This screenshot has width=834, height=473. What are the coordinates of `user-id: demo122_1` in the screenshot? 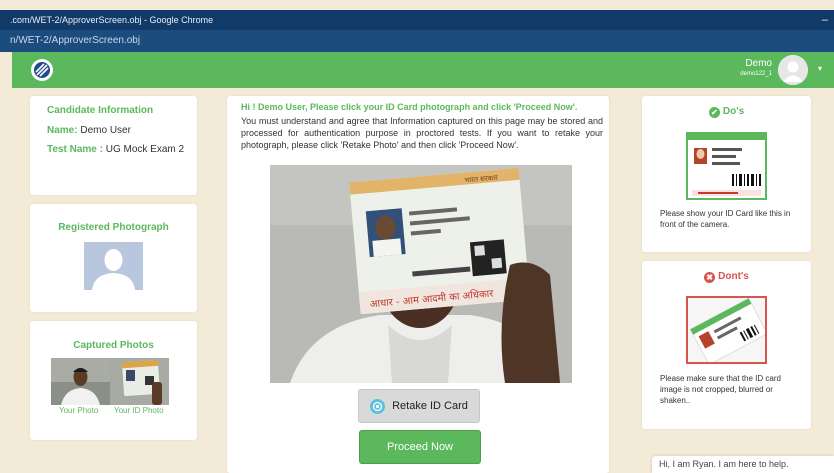 It's located at (756, 74).